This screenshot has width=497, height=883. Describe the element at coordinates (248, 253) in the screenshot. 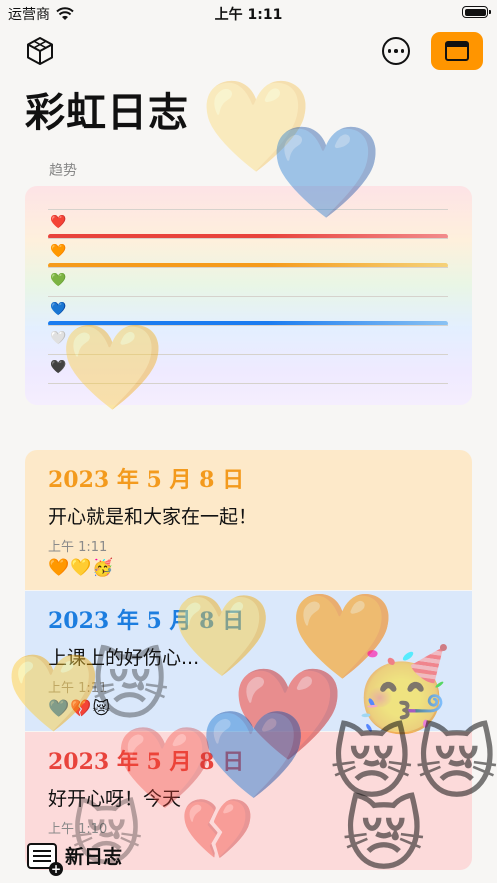

I see `trend-row-orange: 🧡` at that location.